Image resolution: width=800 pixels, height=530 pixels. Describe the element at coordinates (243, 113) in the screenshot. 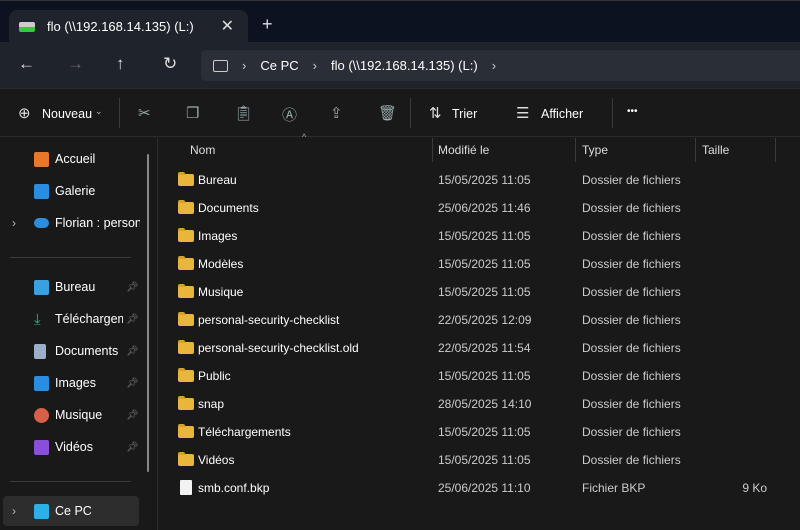

I see `paste-icon: 📋︎` at that location.